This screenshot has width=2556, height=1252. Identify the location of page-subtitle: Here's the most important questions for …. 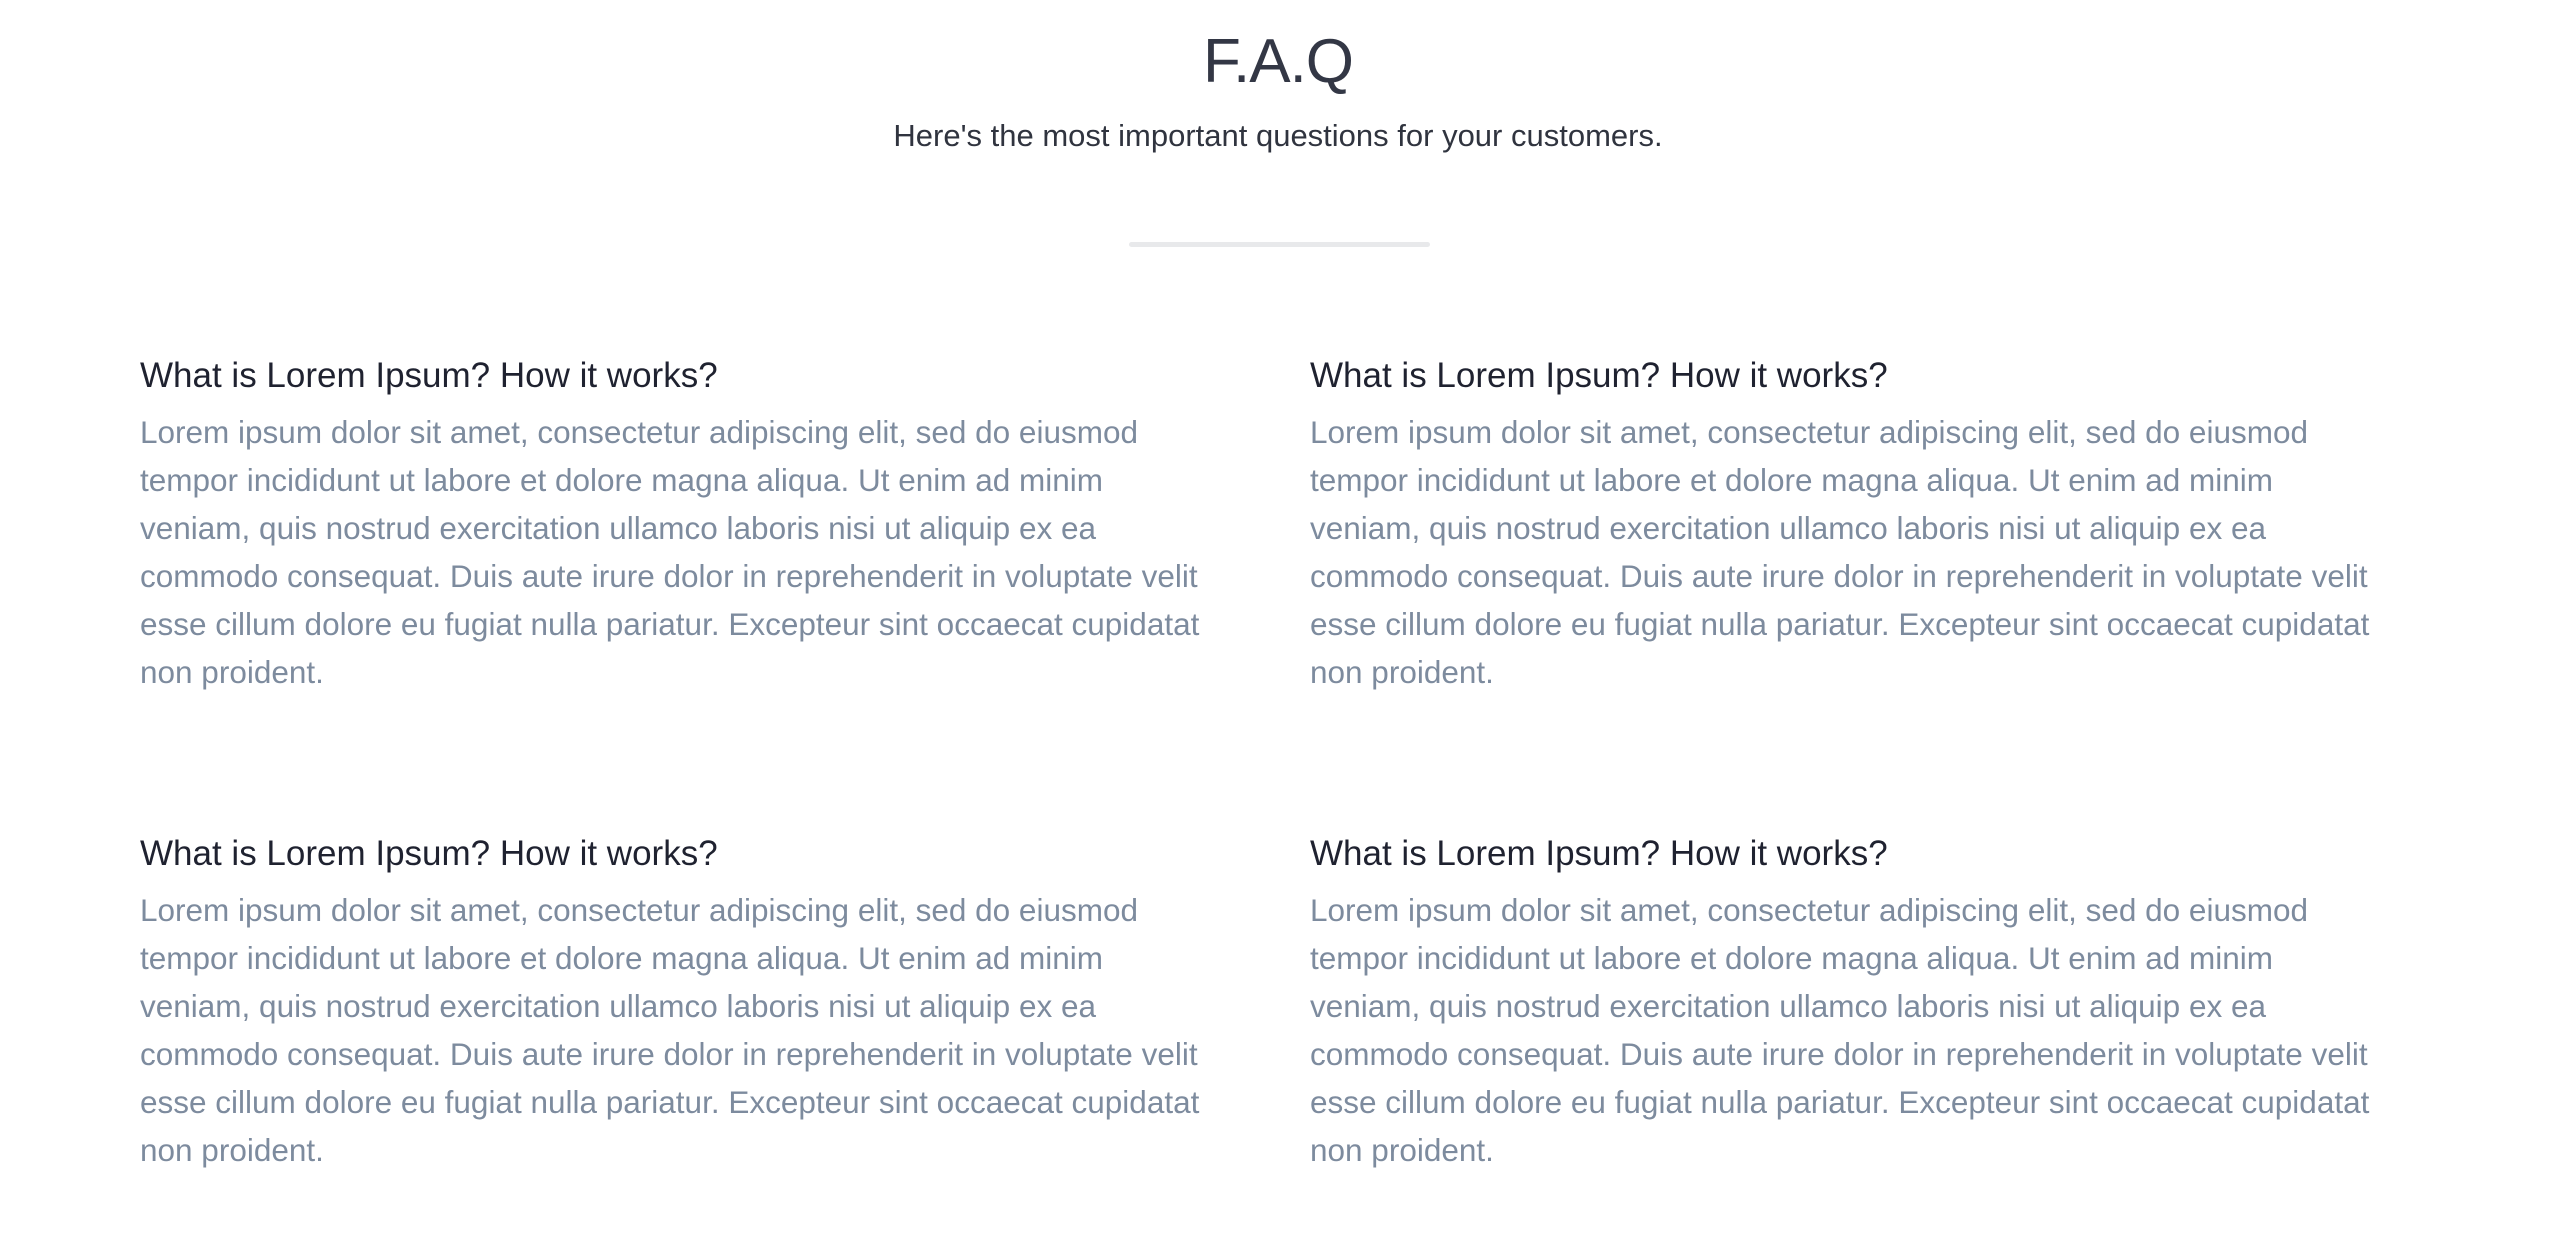
(1278, 135).